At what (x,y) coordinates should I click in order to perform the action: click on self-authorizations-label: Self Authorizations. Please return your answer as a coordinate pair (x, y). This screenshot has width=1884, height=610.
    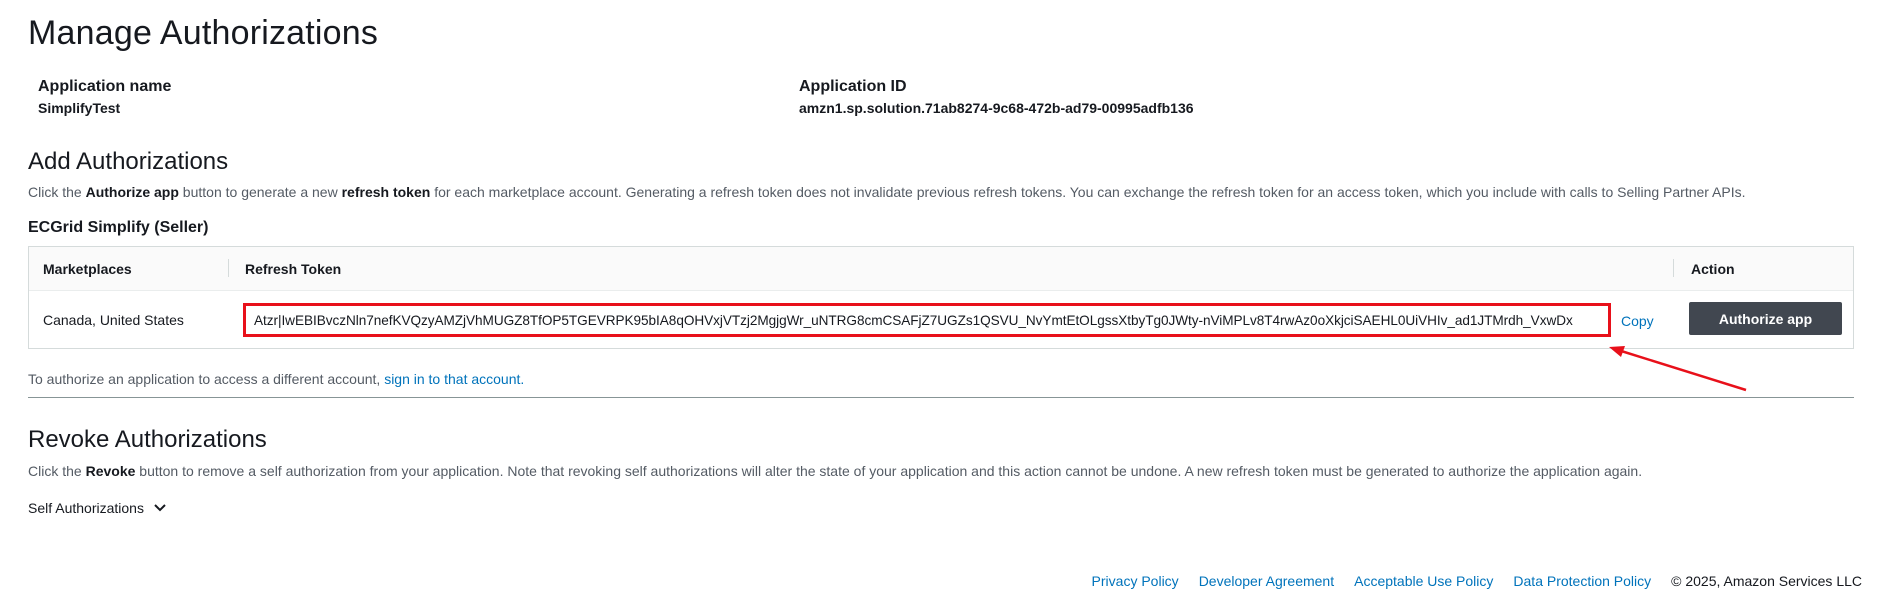
    Looking at the image, I should click on (86, 508).